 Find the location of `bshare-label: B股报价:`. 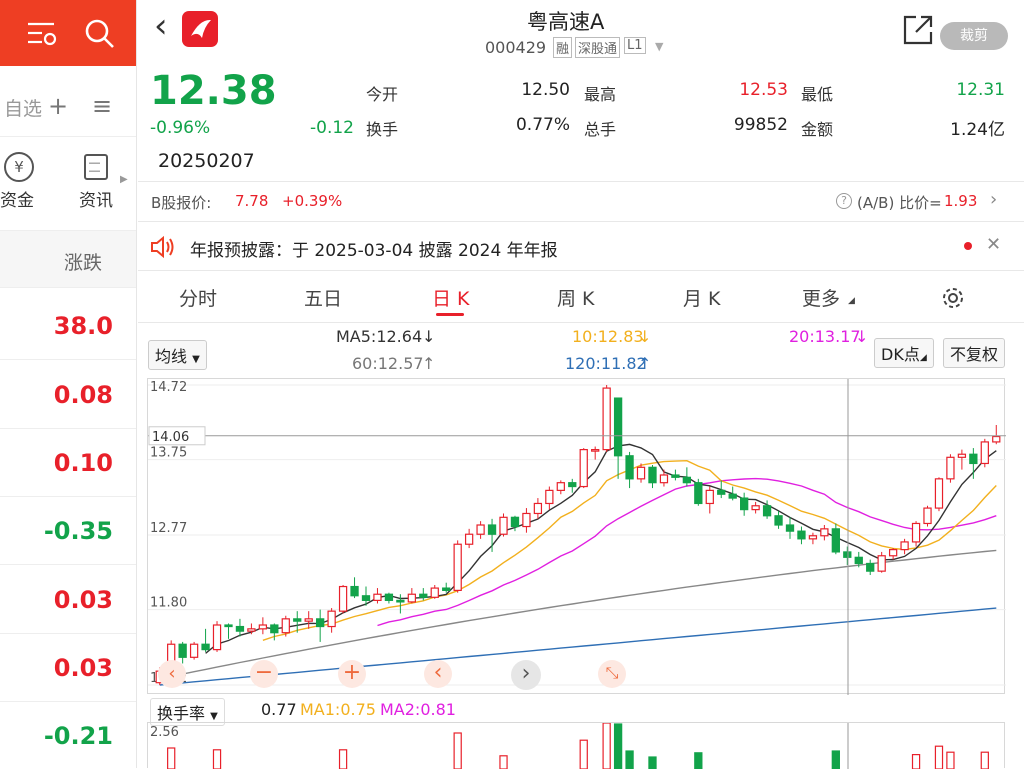

bshare-label: B股报价: is located at coordinates (181, 203).